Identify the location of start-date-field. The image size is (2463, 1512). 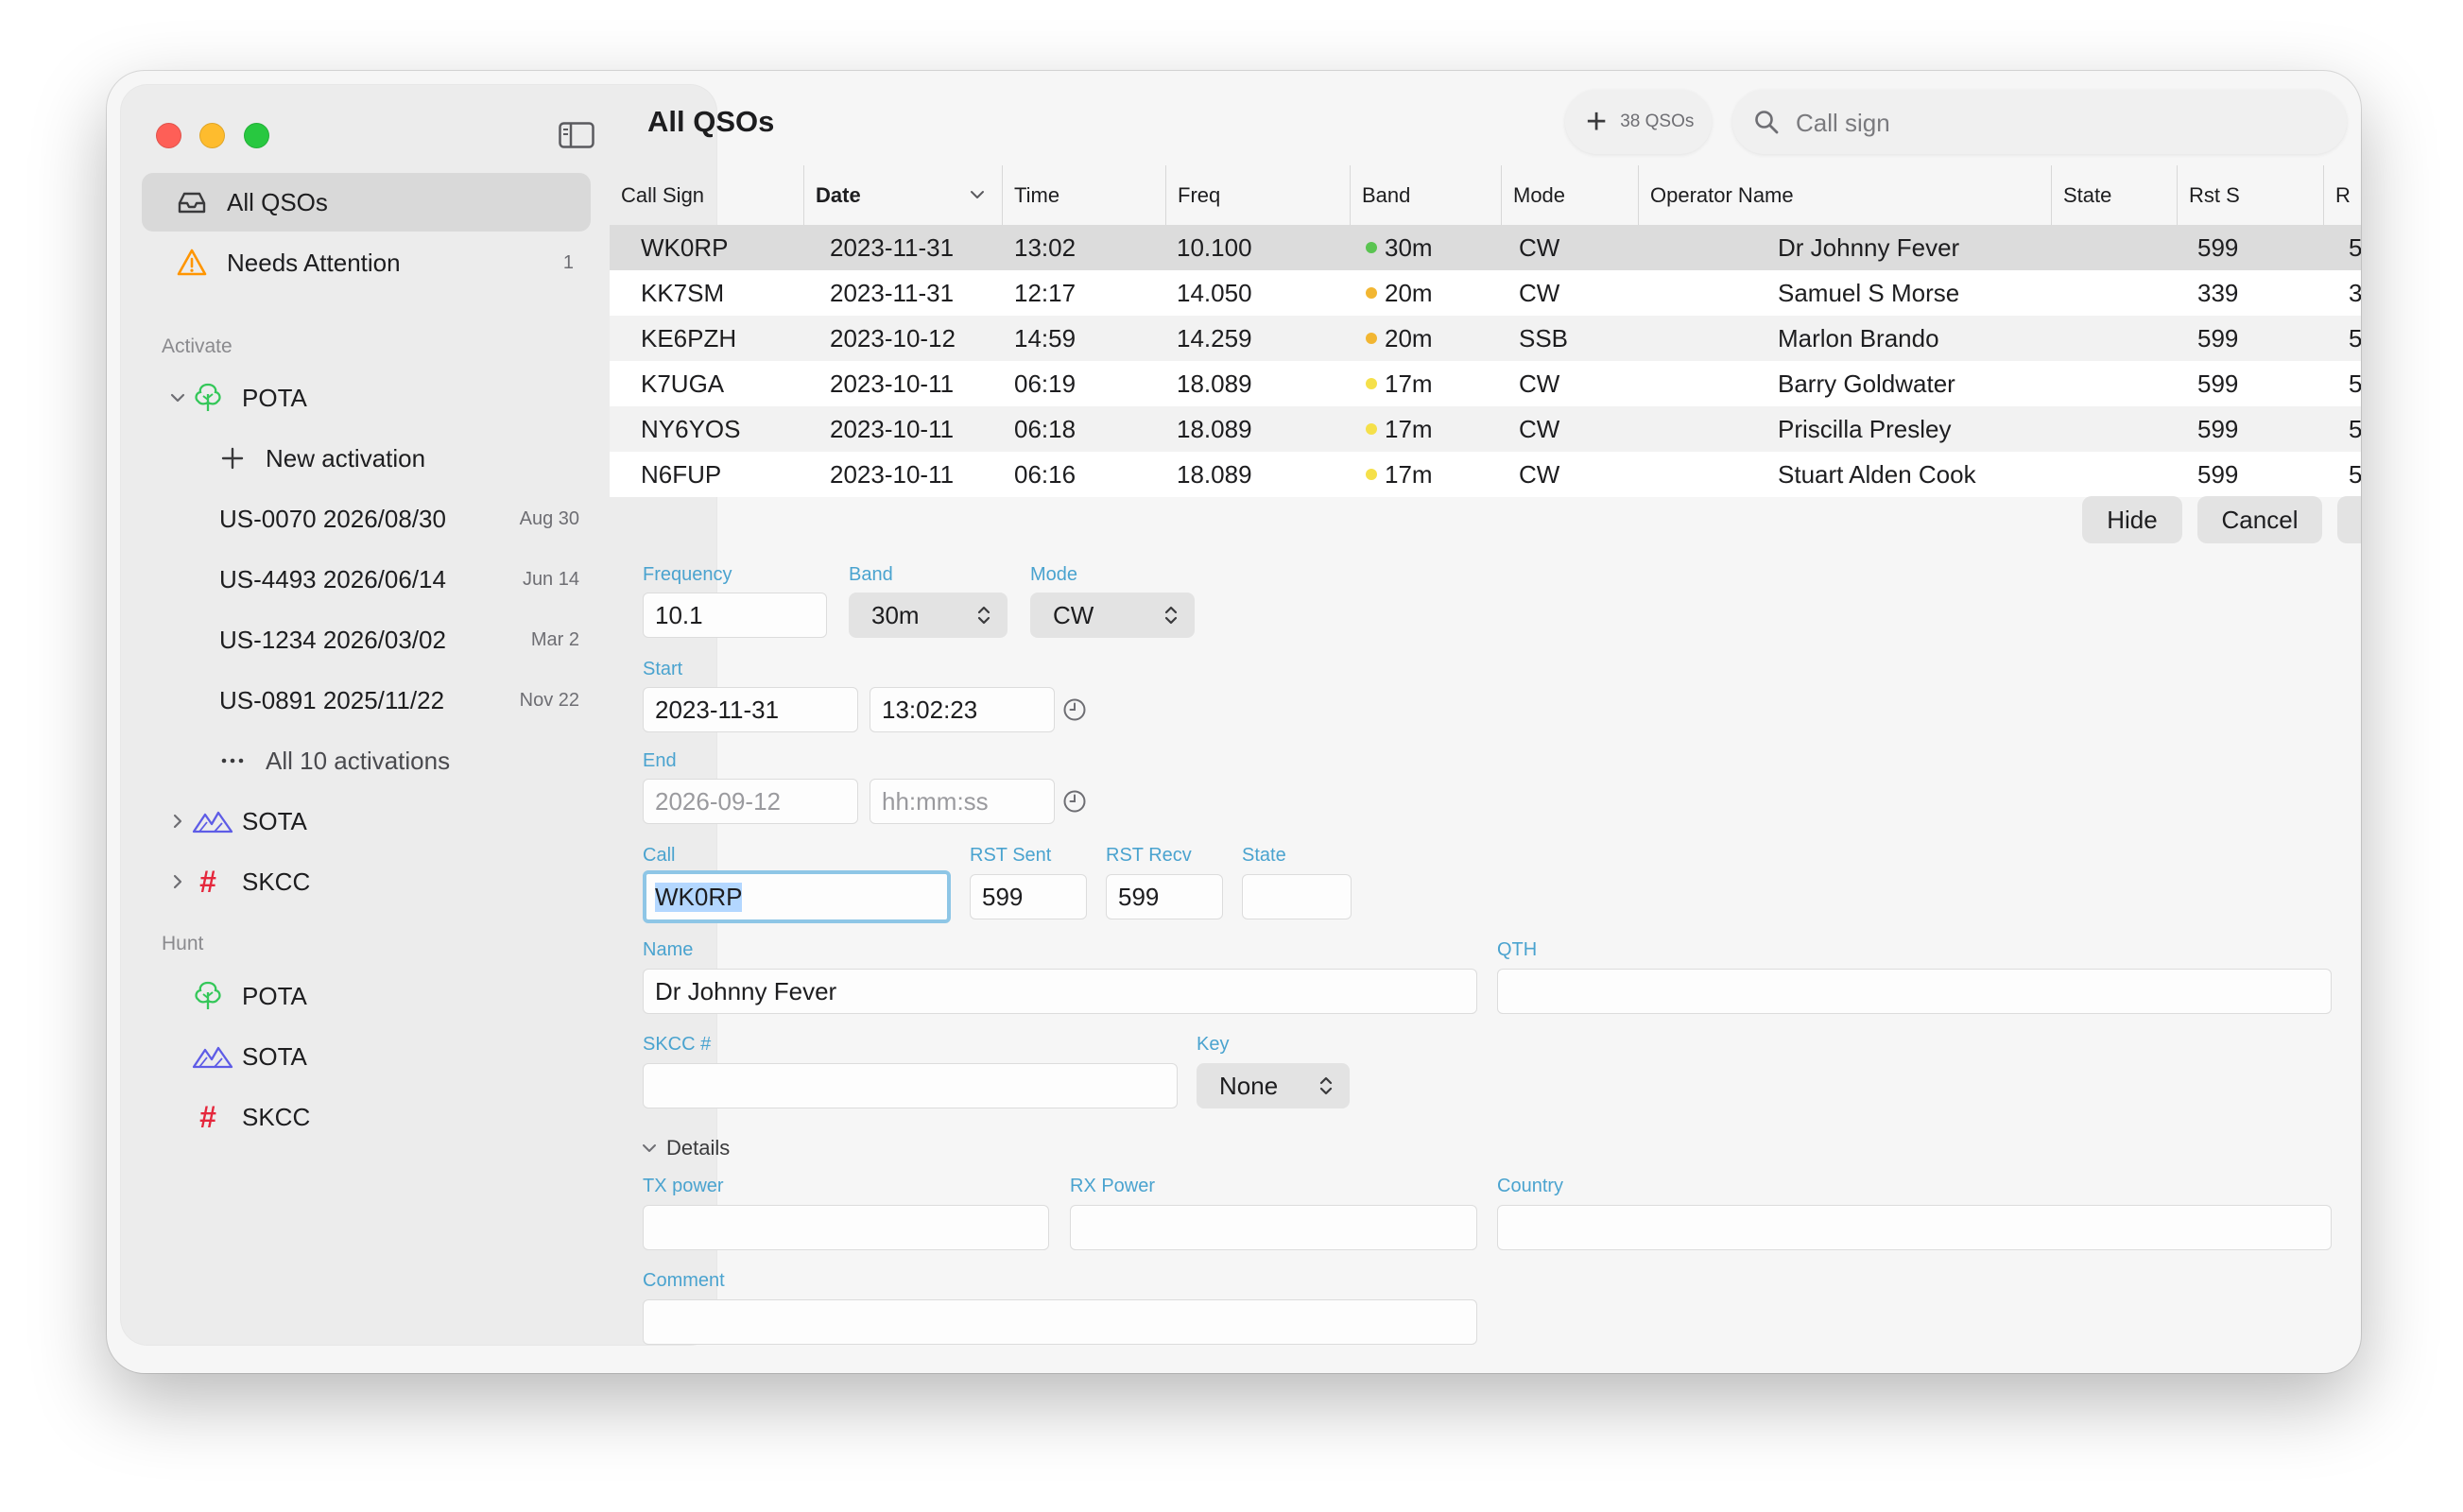
(750, 709).